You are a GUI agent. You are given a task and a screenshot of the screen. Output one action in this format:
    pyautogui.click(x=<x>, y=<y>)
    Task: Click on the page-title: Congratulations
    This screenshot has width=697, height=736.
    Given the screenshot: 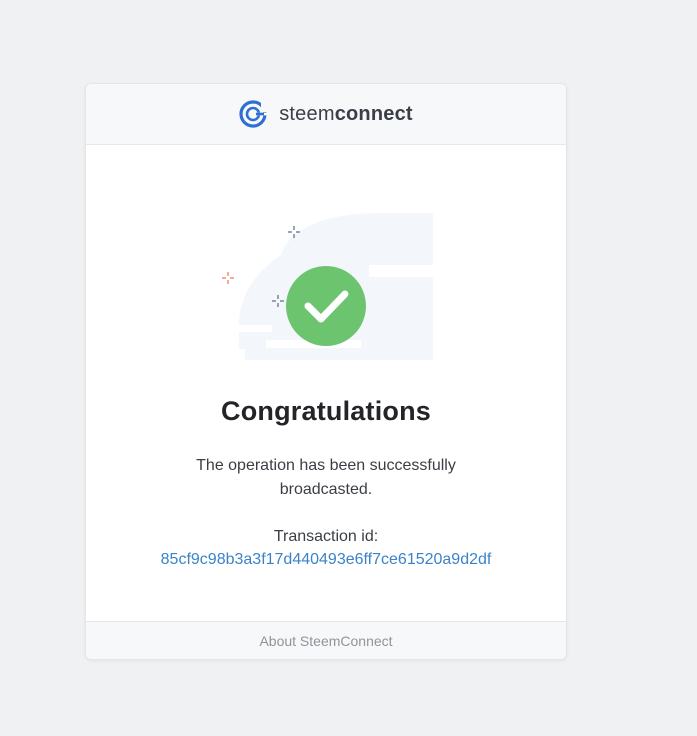 What is the action you would take?
    pyautogui.click(x=326, y=411)
    